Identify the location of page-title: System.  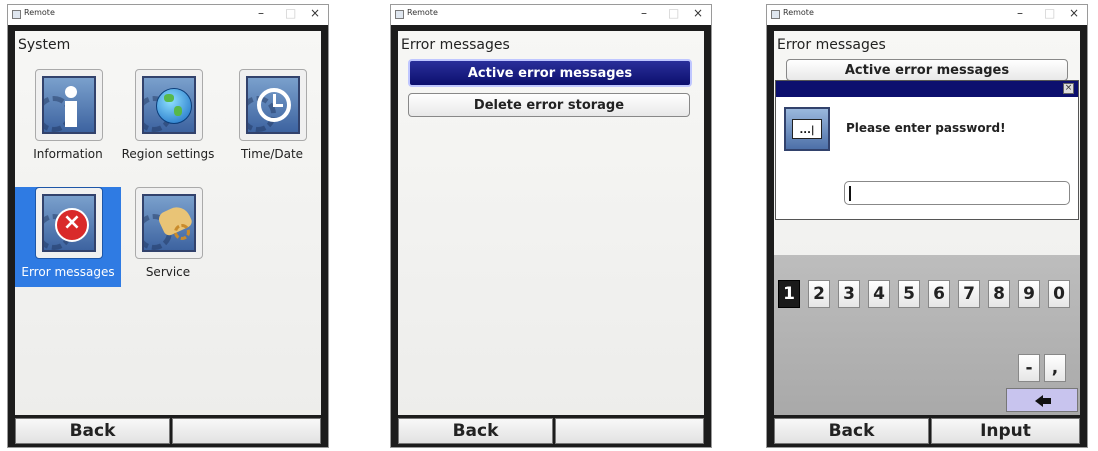
(44, 45).